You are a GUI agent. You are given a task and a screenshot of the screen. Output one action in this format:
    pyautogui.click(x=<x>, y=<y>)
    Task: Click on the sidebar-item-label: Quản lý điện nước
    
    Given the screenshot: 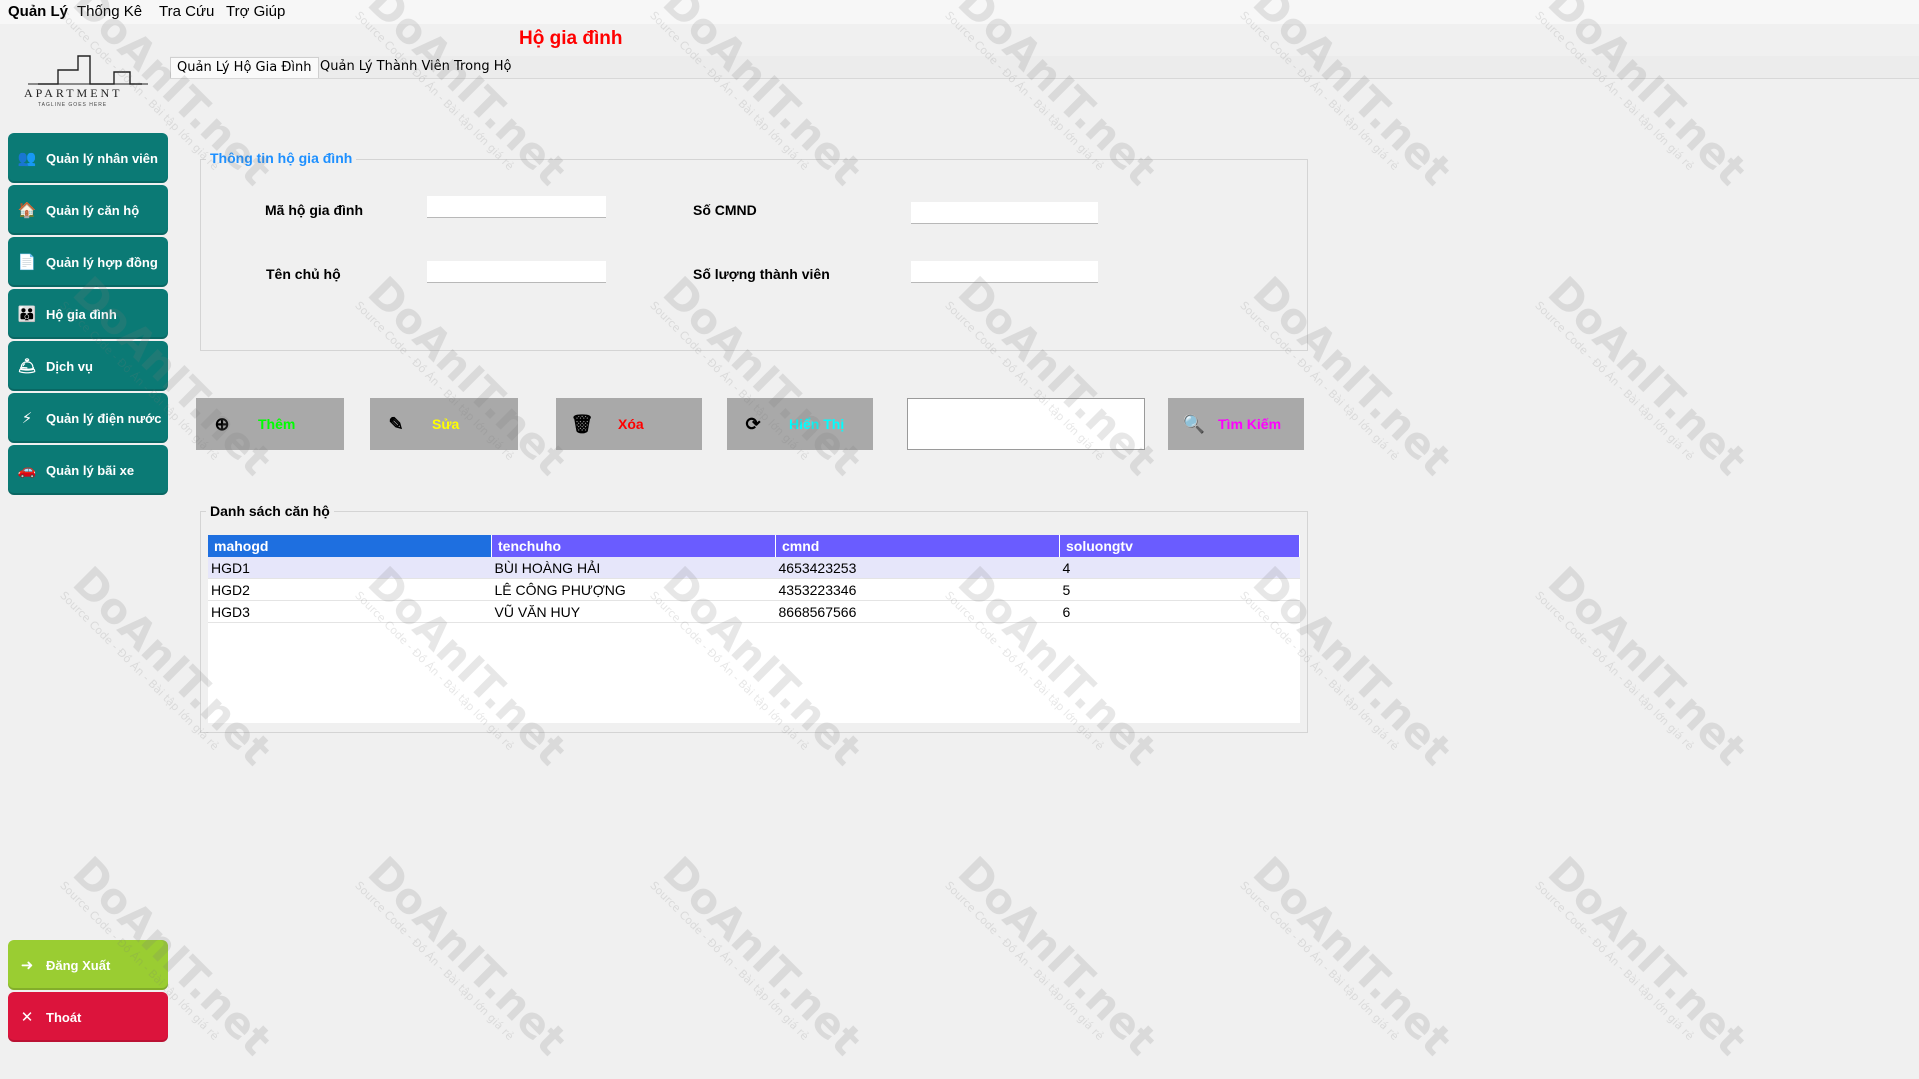 What is the action you would take?
    pyautogui.click(x=104, y=418)
    